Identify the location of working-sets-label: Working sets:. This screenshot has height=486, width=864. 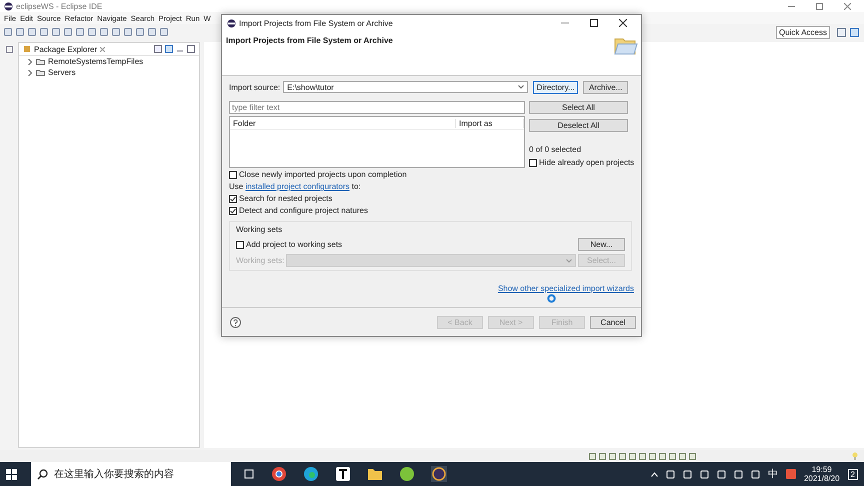
(260, 260).